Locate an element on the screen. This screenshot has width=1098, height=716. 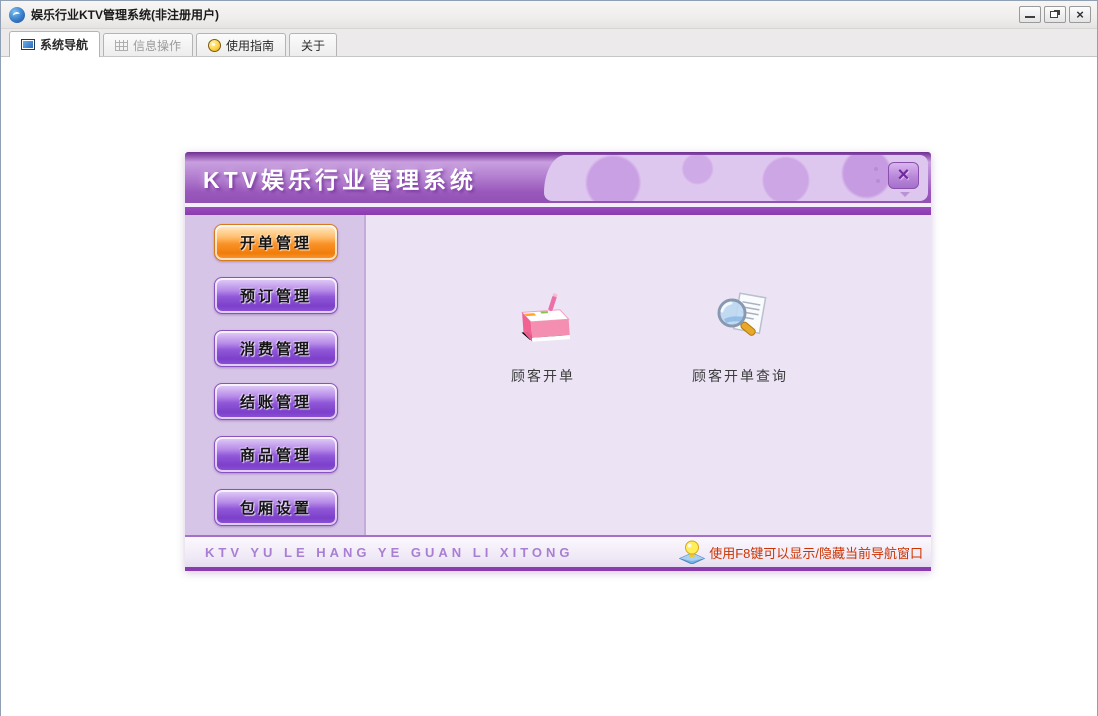
close-icon: × is located at coordinates (1080, 14).